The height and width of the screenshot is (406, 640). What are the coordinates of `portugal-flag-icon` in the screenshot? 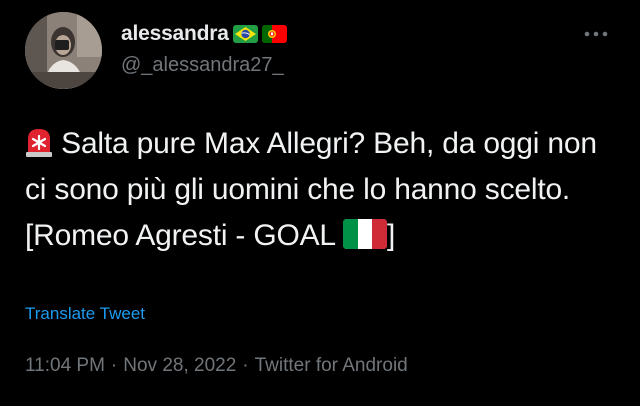 It's located at (274, 34).